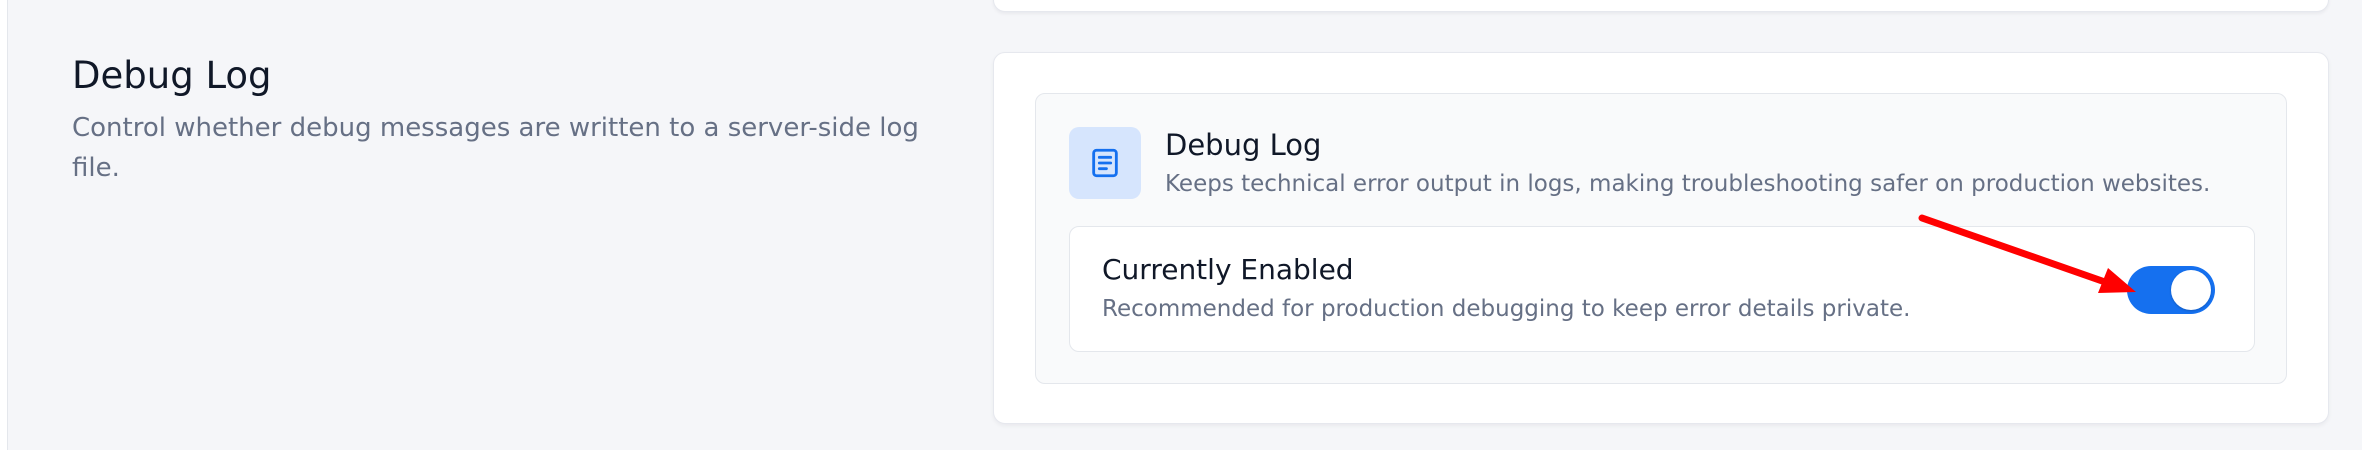 This screenshot has width=2362, height=450. I want to click on sidebar-edge, so click(4, 225).